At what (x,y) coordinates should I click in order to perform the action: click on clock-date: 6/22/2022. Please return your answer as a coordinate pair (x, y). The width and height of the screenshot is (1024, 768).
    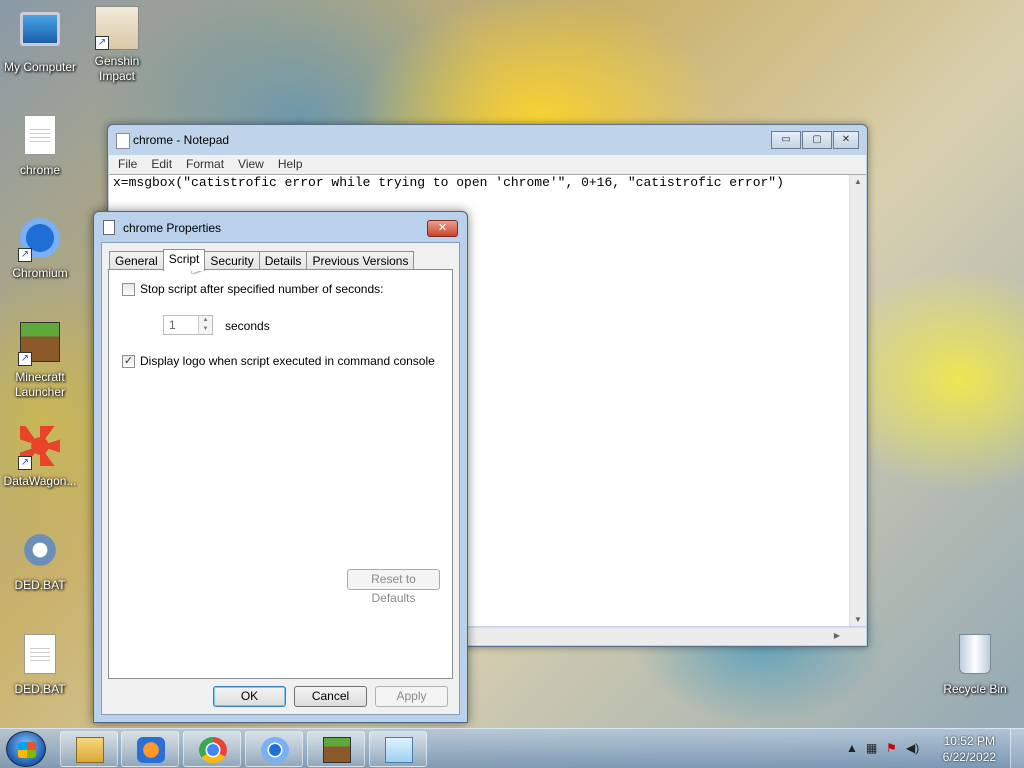
    Looking at the image, I should click on (969, 757).